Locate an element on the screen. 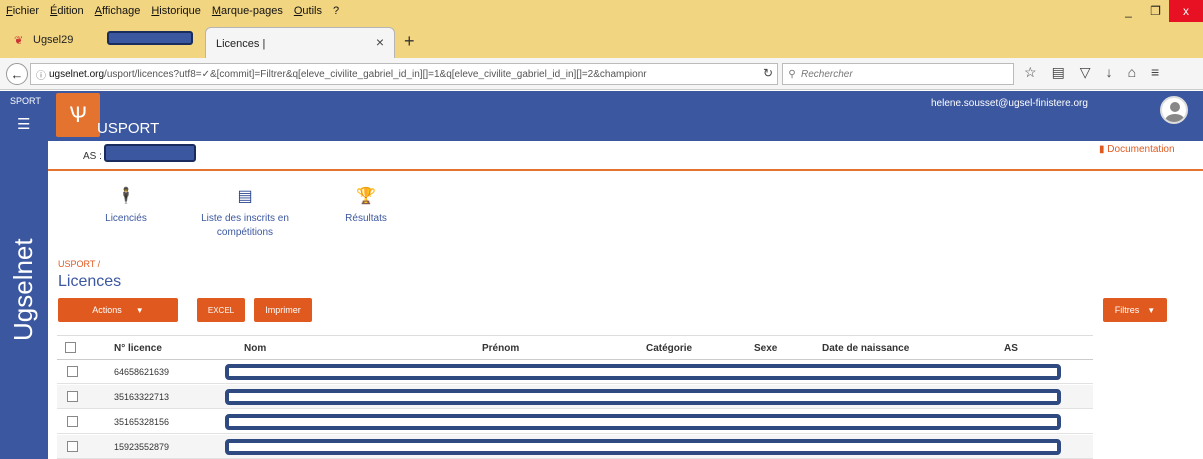 Image resolution: width=1203 pixels, height=459 pixels. menu-marque-pages: Marque-pages is located at coordinates (247, 11).